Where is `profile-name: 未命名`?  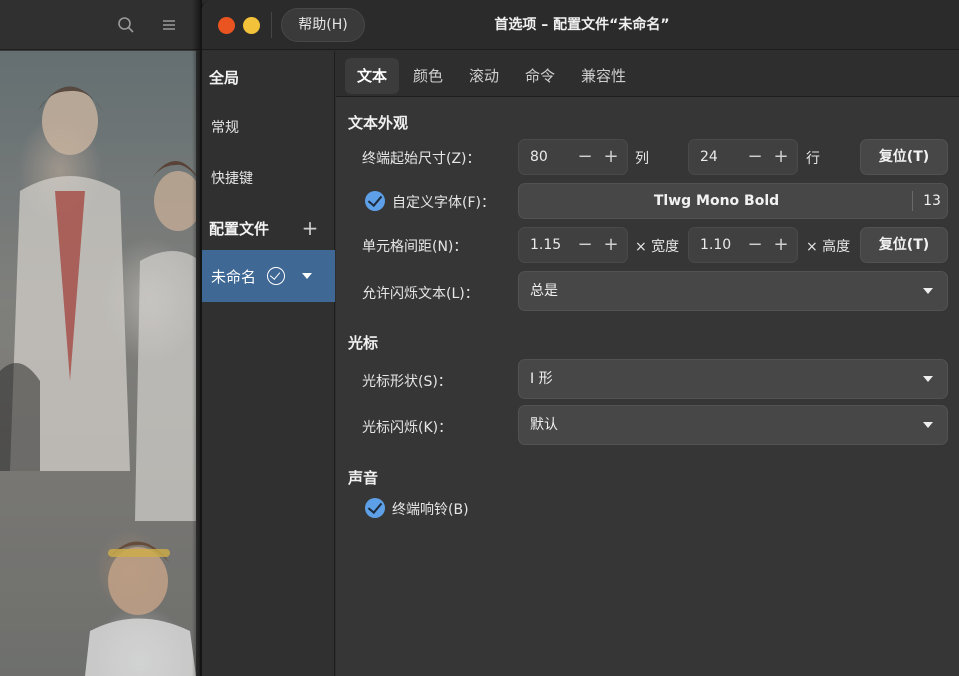
profile-name: 未命名 is located at coordinates (234, 277).